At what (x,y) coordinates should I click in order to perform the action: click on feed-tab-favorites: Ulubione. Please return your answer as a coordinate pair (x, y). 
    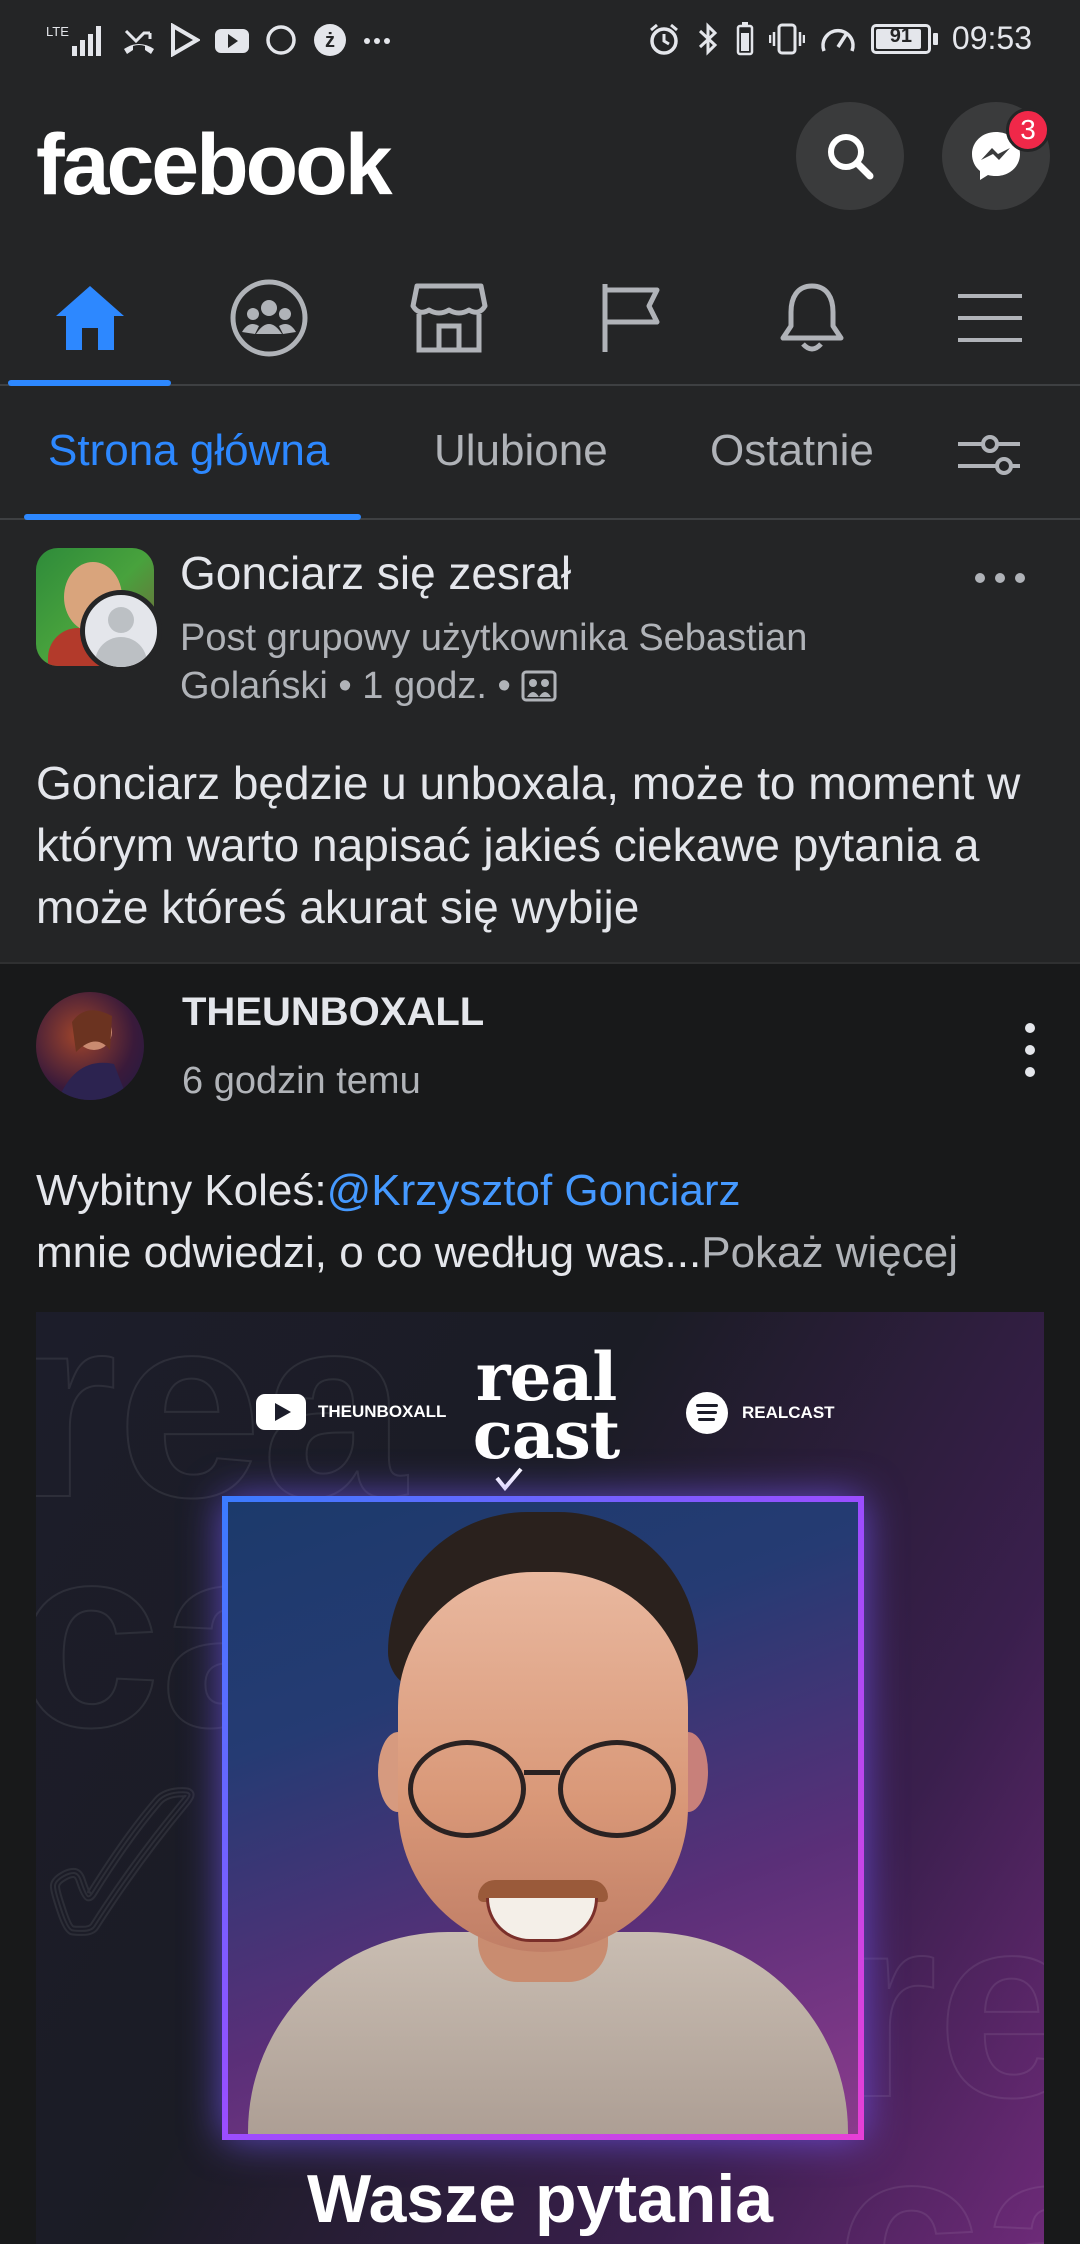
    Looking at the image, I should click on (521, 451).